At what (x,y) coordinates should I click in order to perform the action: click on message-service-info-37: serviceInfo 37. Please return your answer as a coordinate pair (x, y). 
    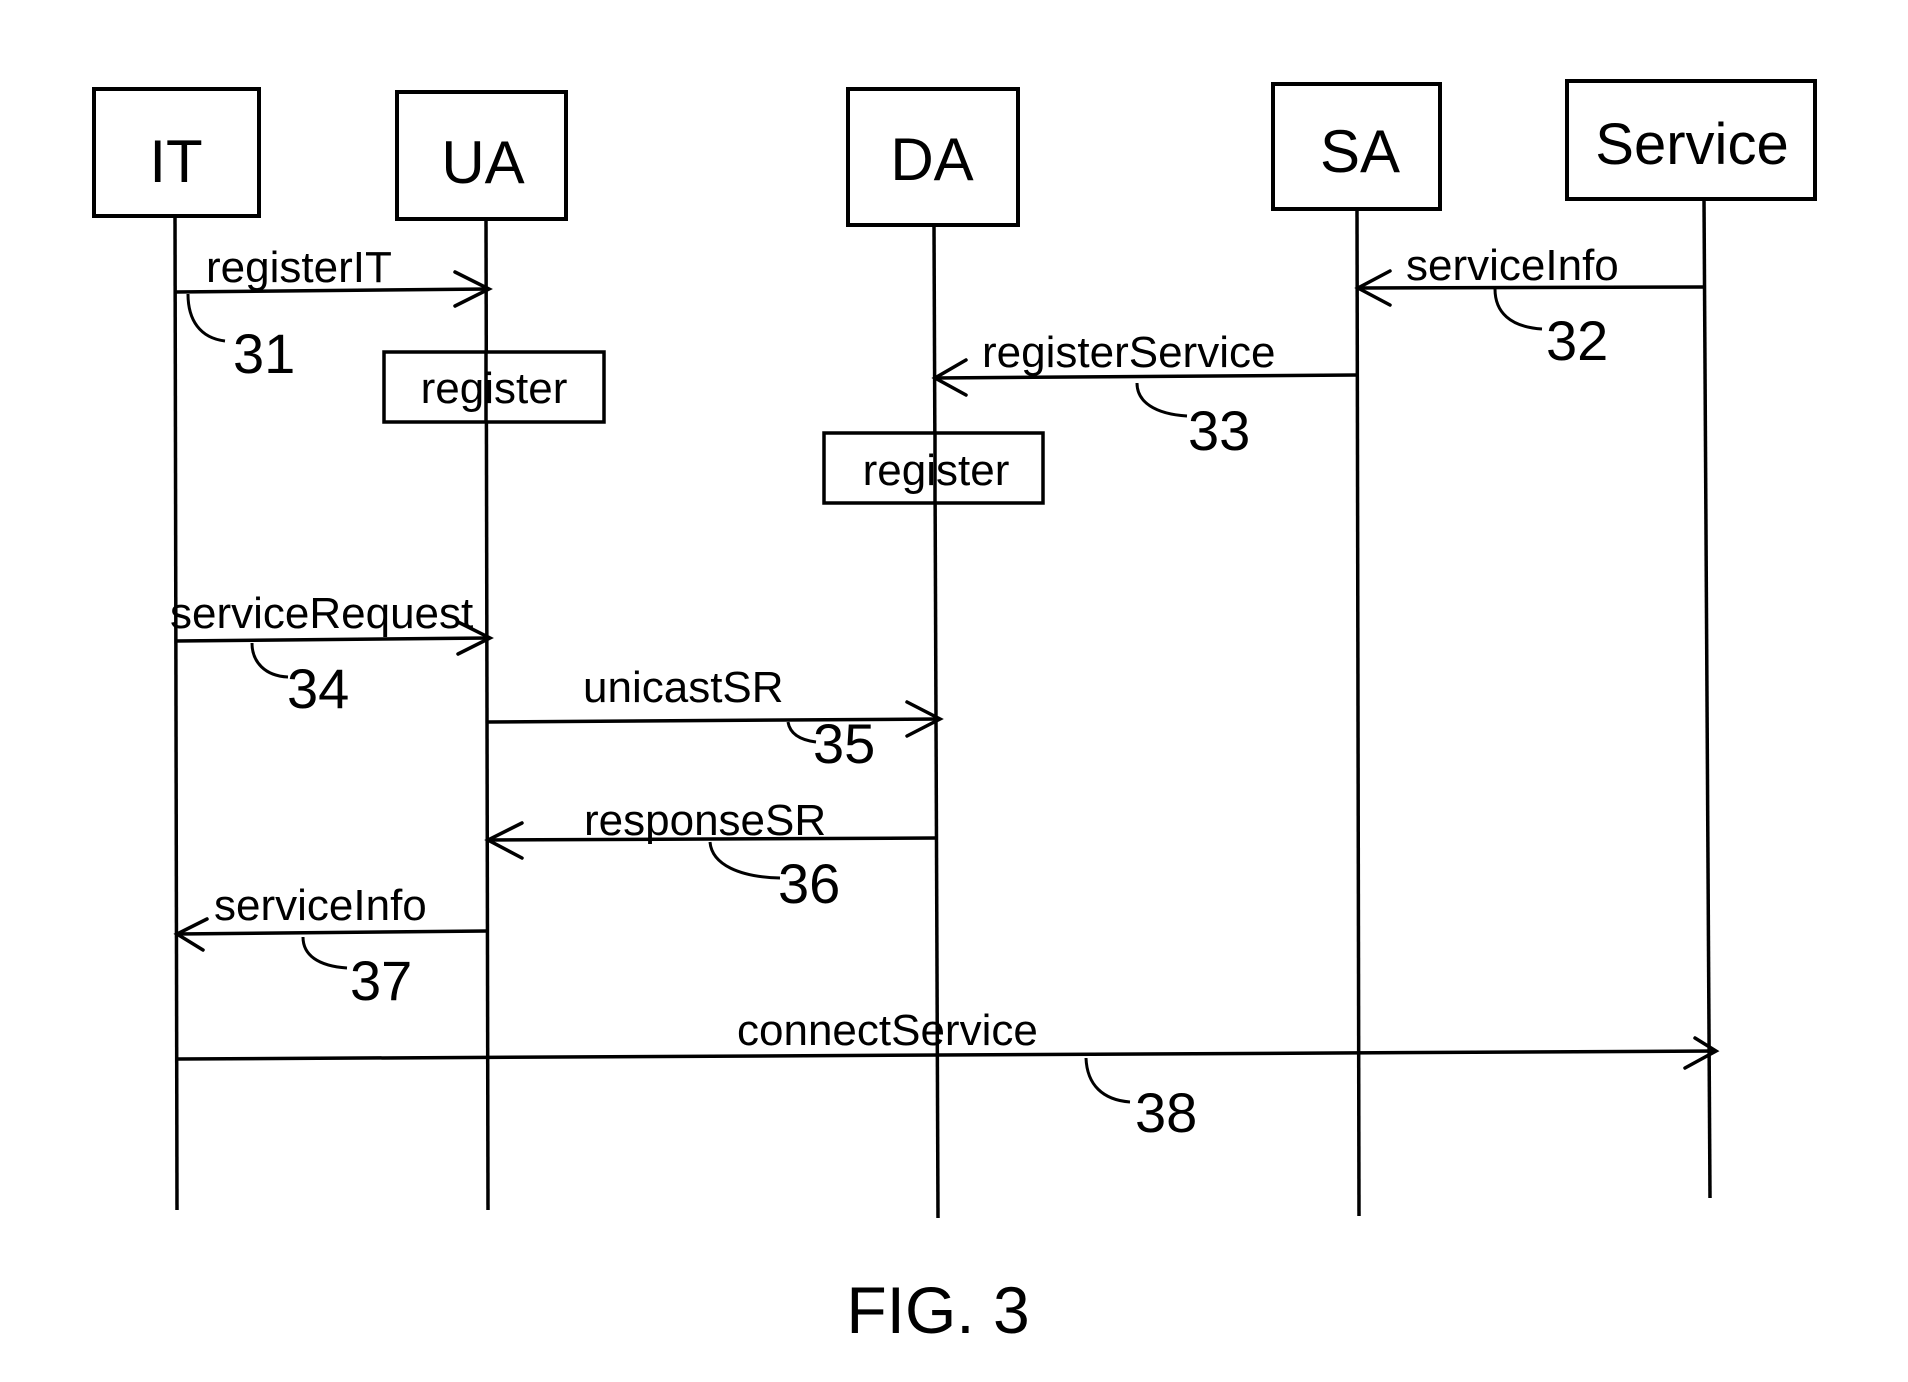
    Looking at the image, I should click on (330, 946).